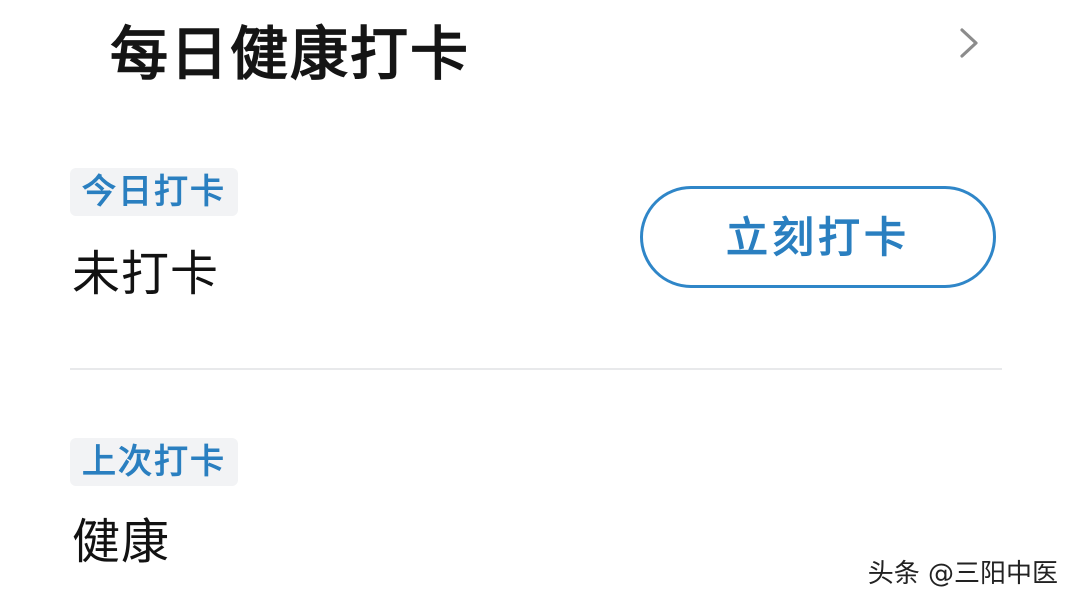 The height and width of the screenshot is (604, 1076). What do you see at coordinates (154, 192) in the screenshot?
I see `today-checkin-tag: 今日打卡` at bounding box center [154, 192].